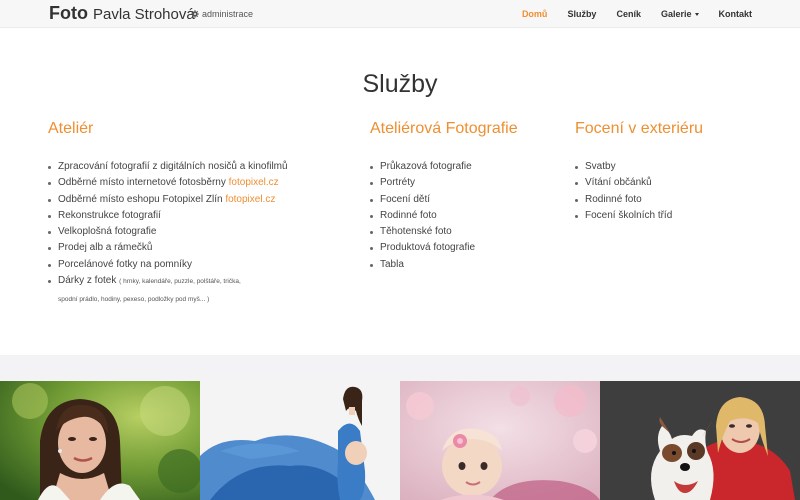 Image resolution: width=800 pixels, height=500 pixels. Describe the element at coordinates (400, 368) in the screenshot. I see `section-divider-band` at that location.